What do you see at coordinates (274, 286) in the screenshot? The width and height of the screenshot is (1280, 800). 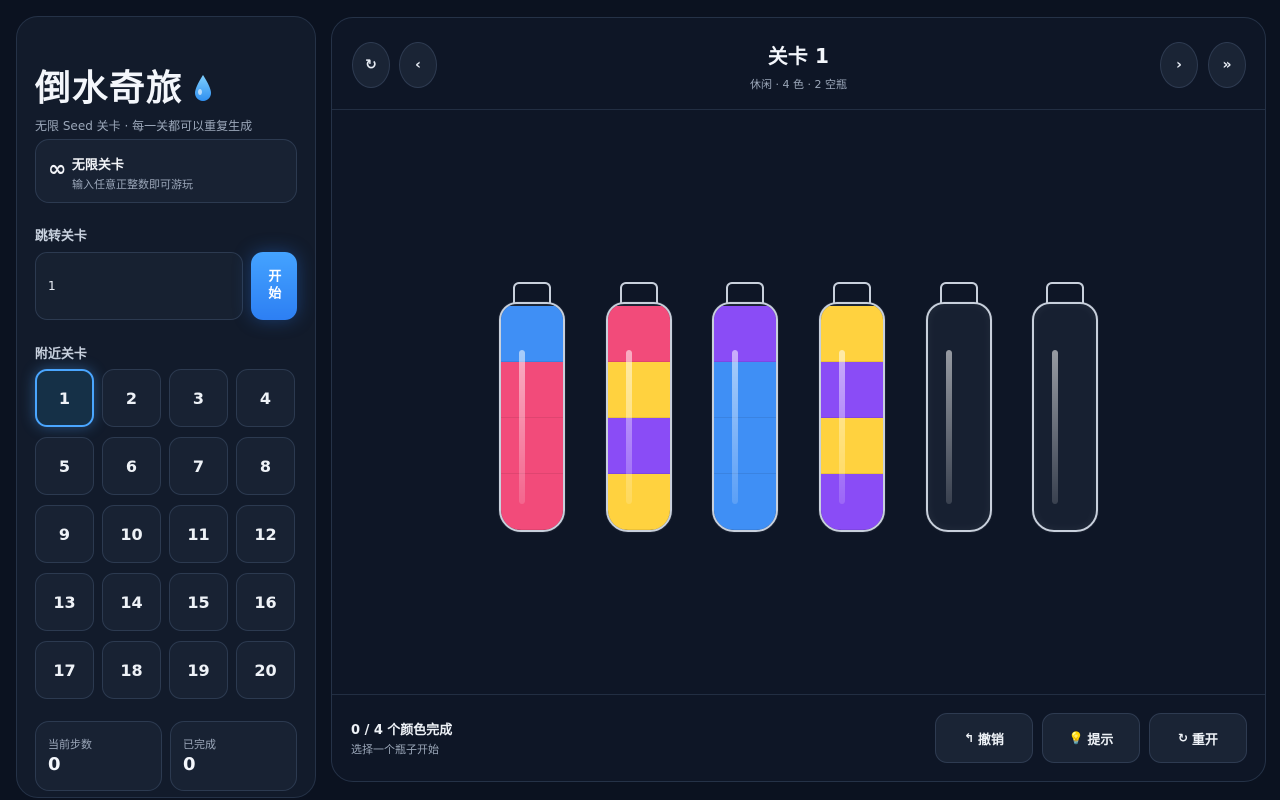 I see `start-button: 开始` at bounding box center [274, 286].